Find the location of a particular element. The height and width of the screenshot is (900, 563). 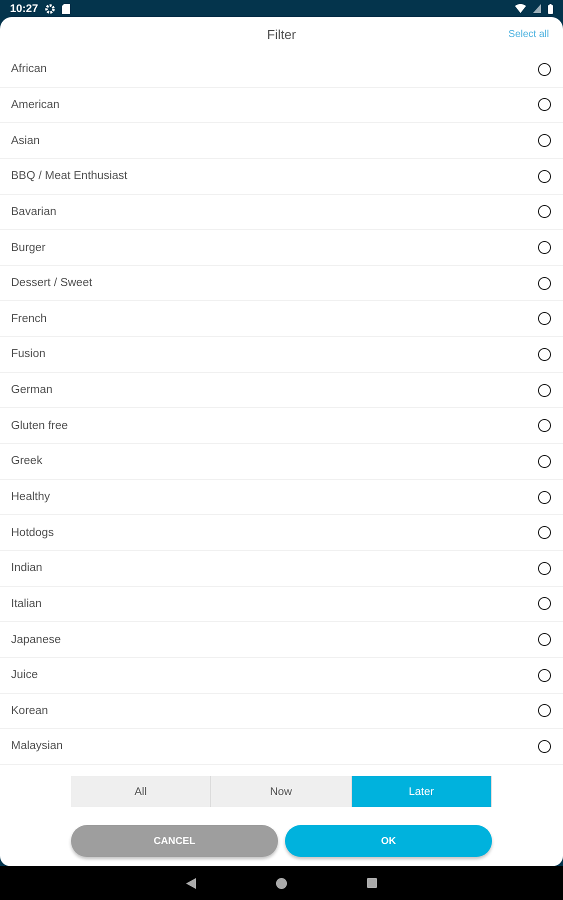

signal-icon is located at coordinates (537, 8).